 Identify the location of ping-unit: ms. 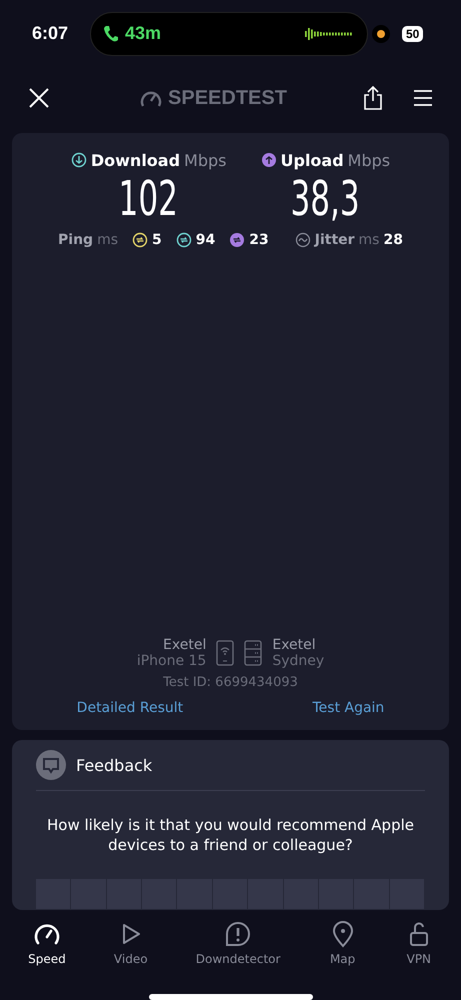
(107, 240).